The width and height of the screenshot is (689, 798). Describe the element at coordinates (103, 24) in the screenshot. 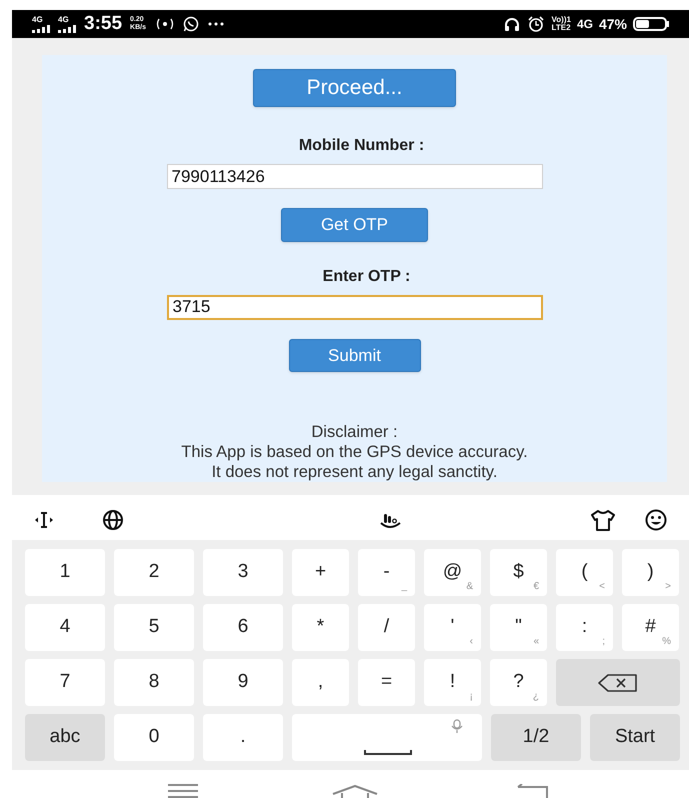

I see `clock-time: 3:55` at that location.